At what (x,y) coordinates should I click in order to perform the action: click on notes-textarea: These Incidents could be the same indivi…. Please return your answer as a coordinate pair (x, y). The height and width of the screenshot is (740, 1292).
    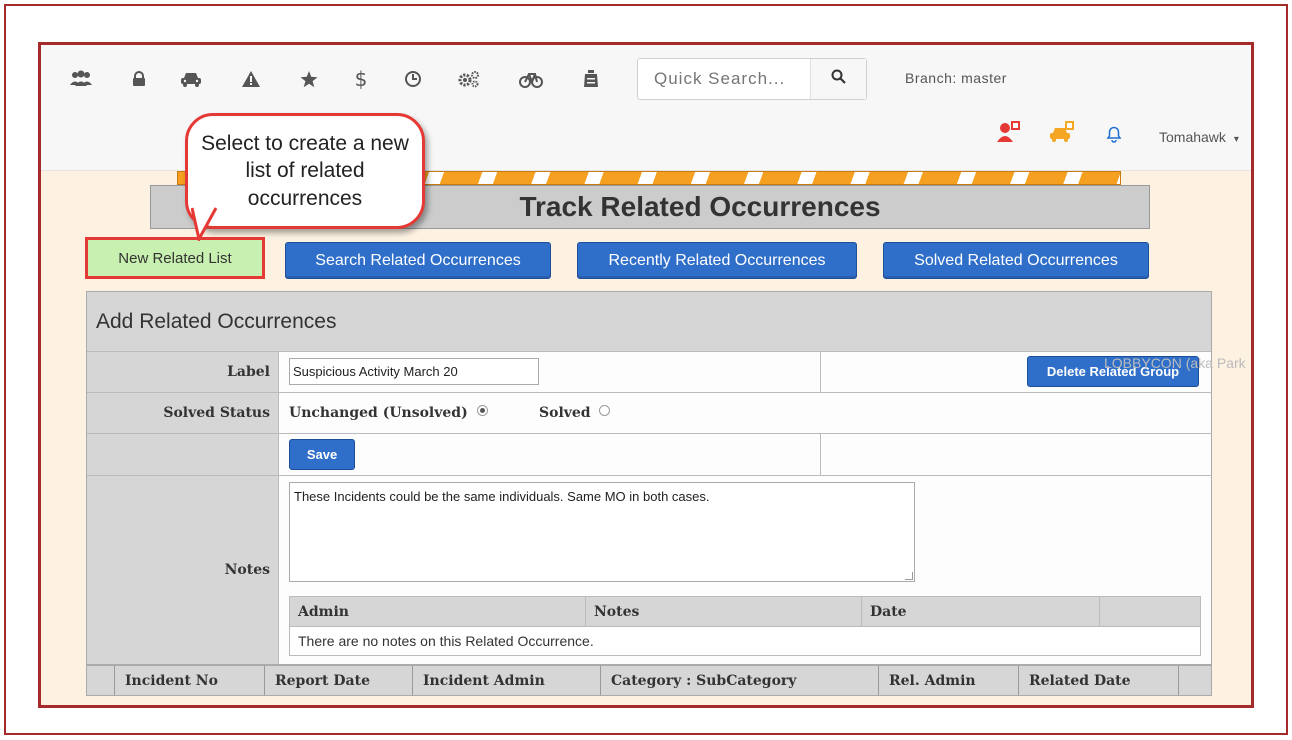
    Looking at the image, I should click on (602, 532).